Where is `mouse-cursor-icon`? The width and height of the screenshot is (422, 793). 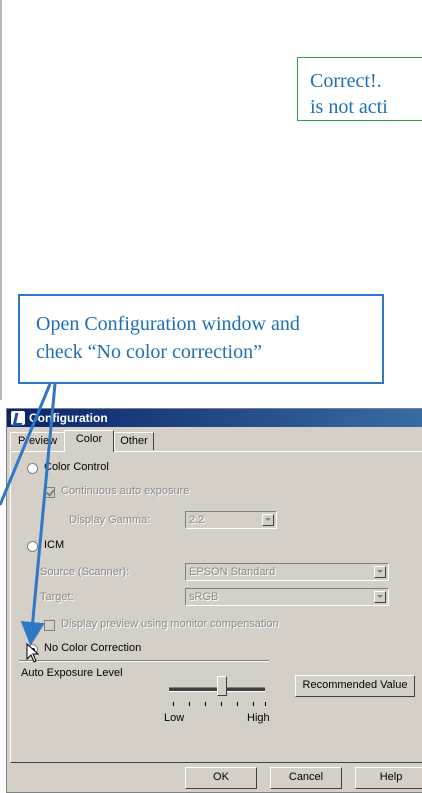
mouse-cursor-icon is located at coordinates (33, 653).